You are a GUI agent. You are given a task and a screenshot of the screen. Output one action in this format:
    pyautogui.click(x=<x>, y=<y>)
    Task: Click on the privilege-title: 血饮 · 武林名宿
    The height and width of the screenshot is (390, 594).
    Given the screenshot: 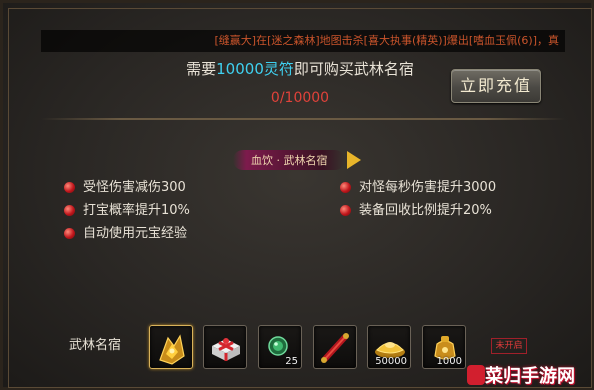 What is the action you would take?
    pyautogui.click(x=289, y=160)
    